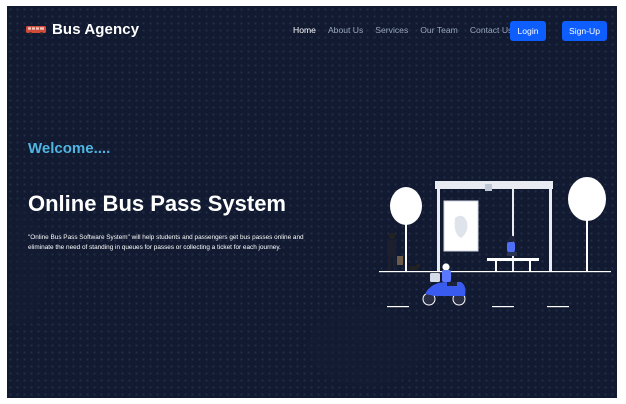 Image resolution: width=626 pixels, height=404 pixels. Describe the element at coordinates (157, 203) in the screenshot. I see `hero-title: Online Bus Pass System` at that location.